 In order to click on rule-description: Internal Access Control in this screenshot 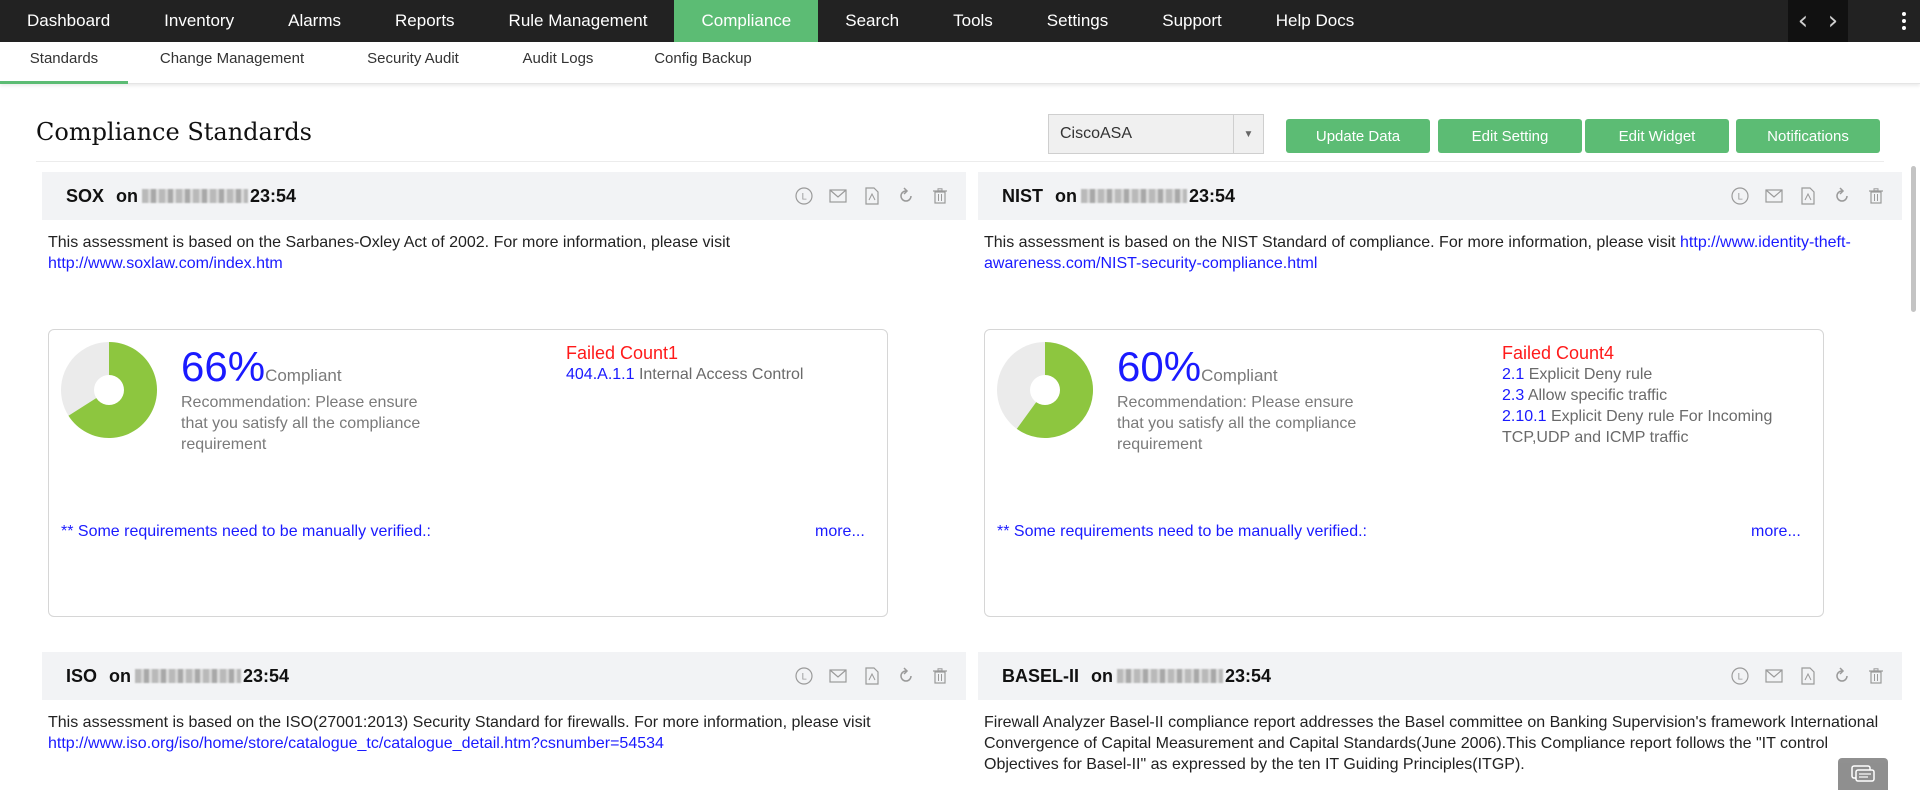, I will do `click(721, 374)`.